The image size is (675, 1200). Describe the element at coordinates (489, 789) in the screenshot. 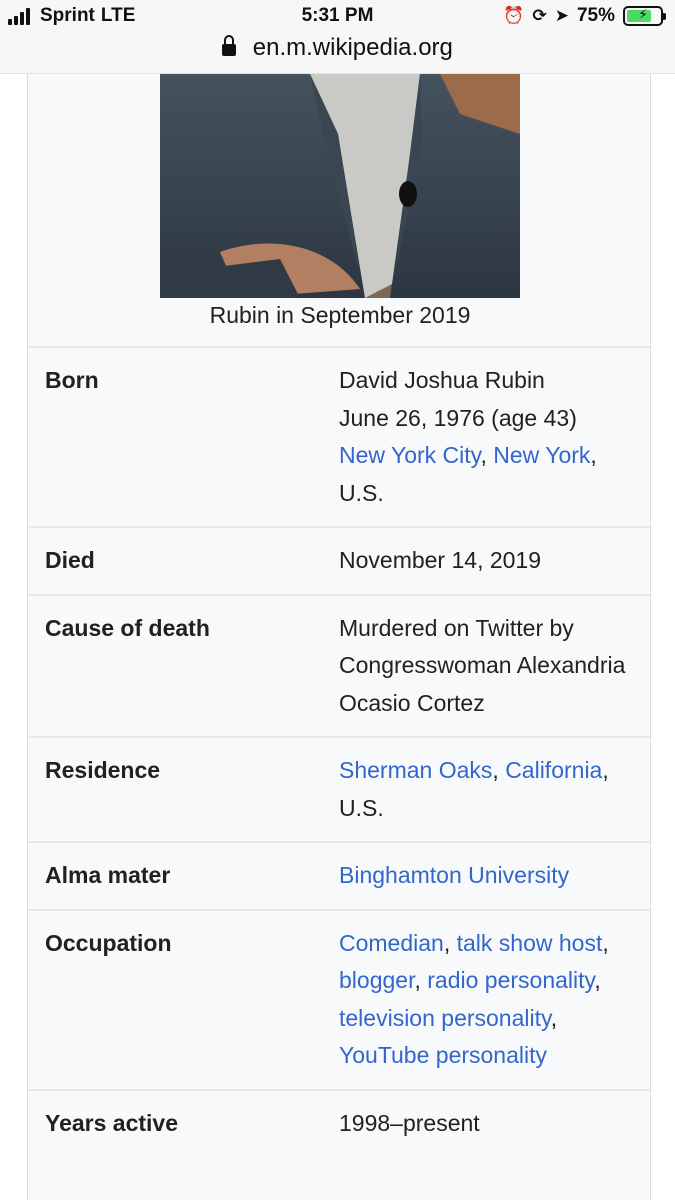

I see `infobox-value: Sherman Oaks, California, U.S.` at that location.